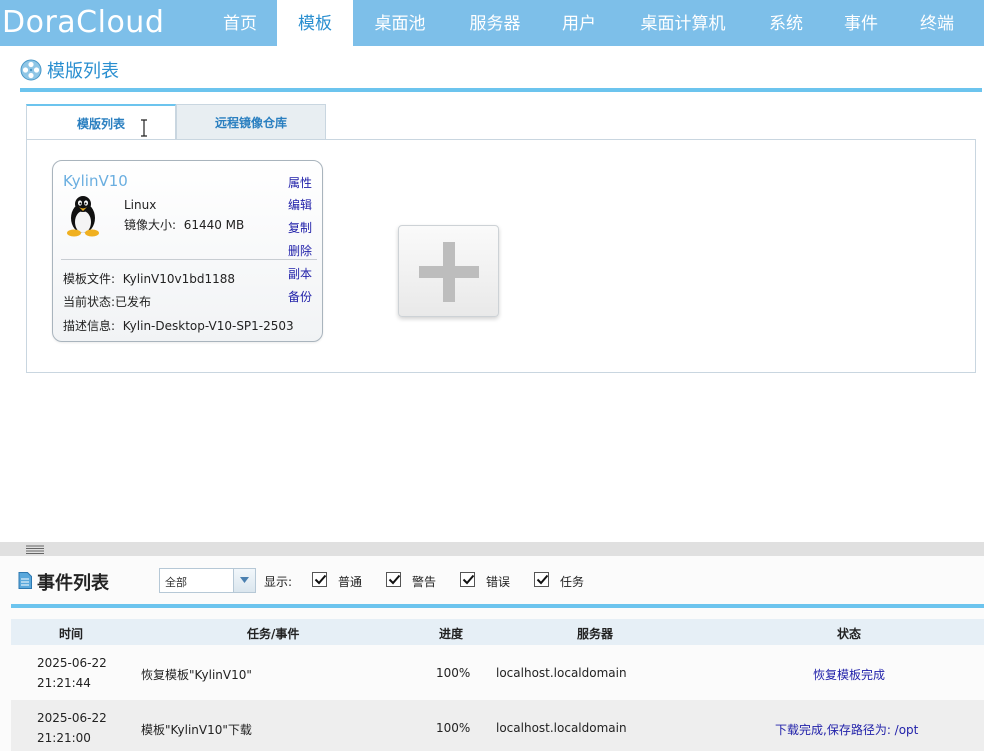 This screenshot has height=751, width=984. What do you see at coordinates (683, 23) in the screenshot?
I see `nav-item-desktop-computers: 桌面计算机` at bounding box center [683, 23].